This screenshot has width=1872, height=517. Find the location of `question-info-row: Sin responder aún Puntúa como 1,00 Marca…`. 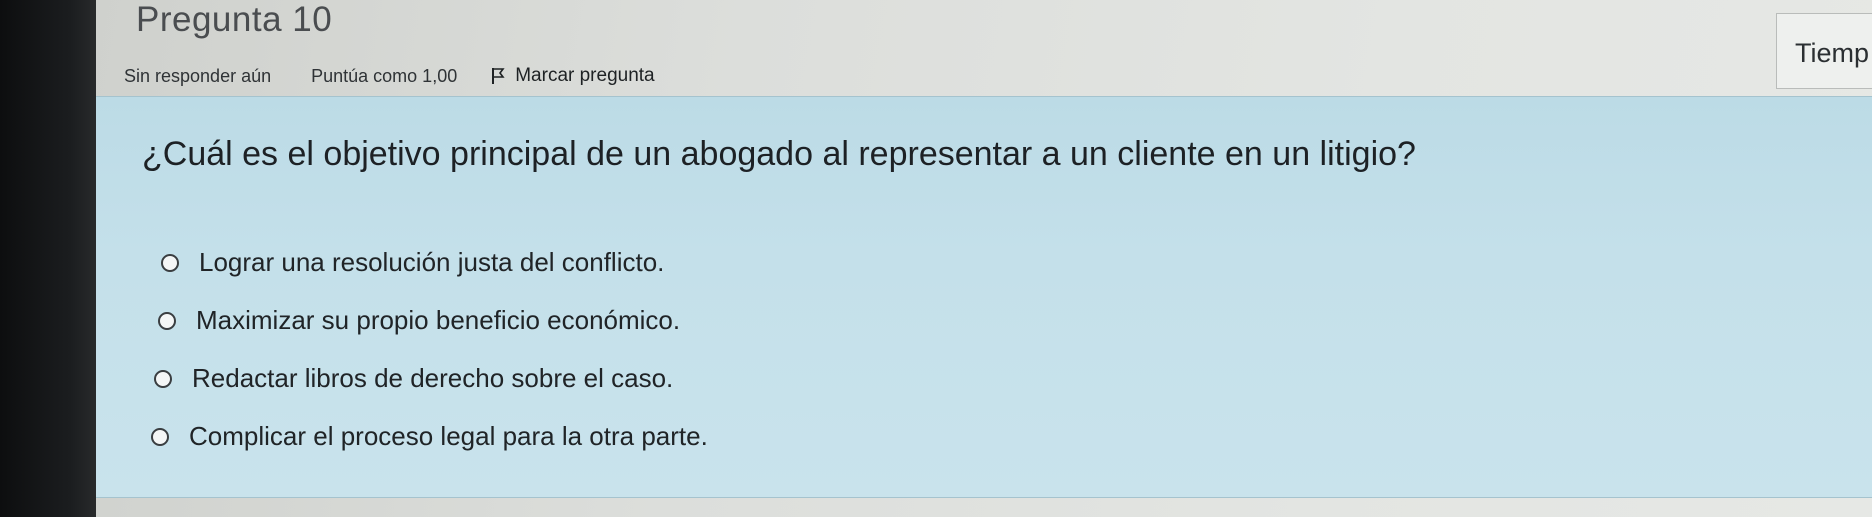

question-info-row: Sin responder aún Puntúa como 1,00 Marca… is located at coordinates (389, 76).